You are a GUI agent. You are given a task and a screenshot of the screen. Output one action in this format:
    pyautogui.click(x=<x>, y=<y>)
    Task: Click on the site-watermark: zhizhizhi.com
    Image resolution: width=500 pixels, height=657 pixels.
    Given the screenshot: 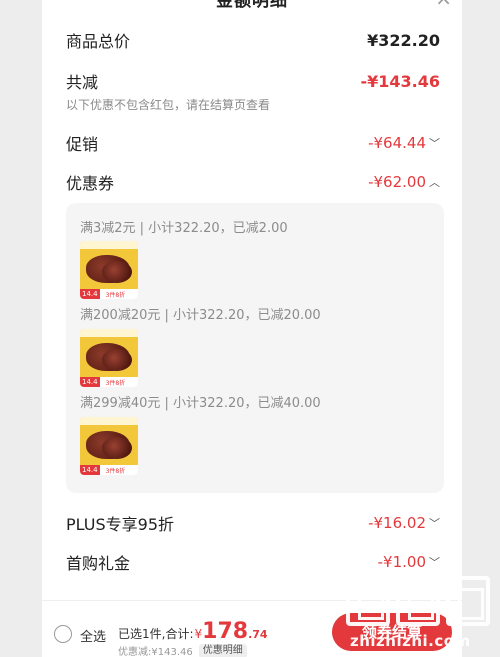 What is the action you would take?
    pyautogui.click(x=421, y=612)
    